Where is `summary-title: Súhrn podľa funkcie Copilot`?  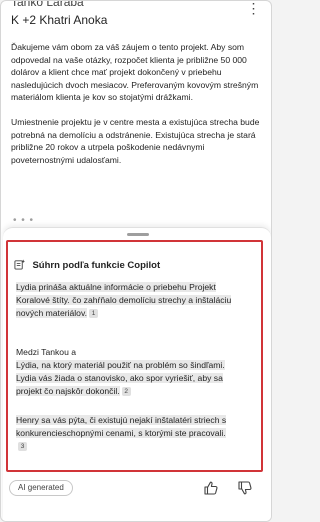
summary-title: Súhrn podľa funkcie Copilot is located at coordinates (96, 265).